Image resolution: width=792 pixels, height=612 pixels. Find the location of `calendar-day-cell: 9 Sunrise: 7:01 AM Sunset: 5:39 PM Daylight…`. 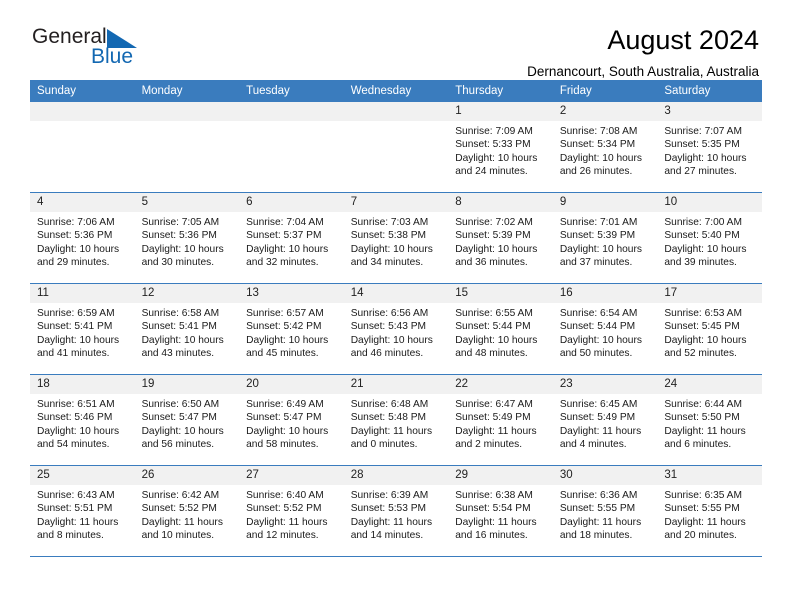

calendar-day-cell: 9 Sunrise: 7:01 AM Sunset: 5:39 PM Daylight… is located at coordinates (605, 238).